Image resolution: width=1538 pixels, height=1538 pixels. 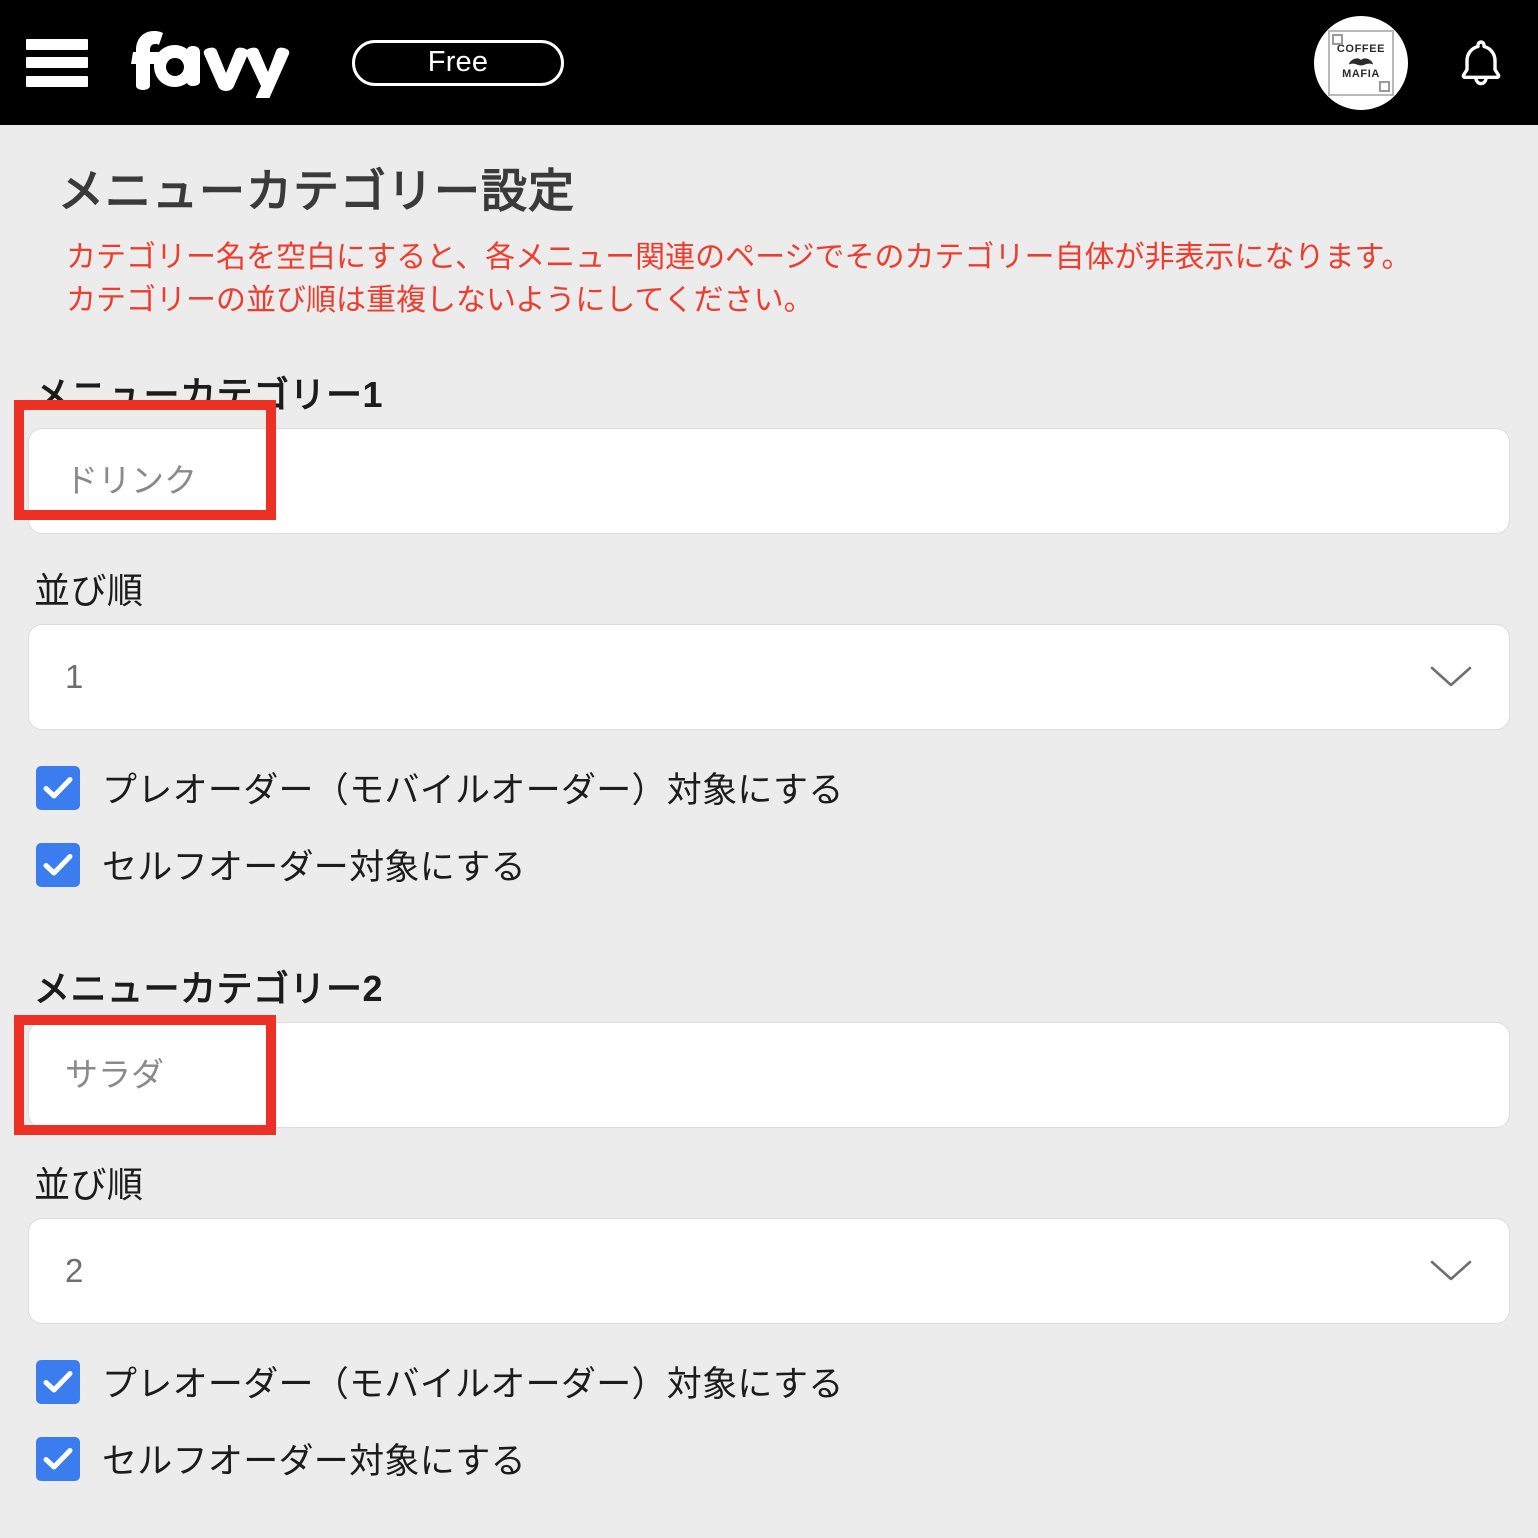 What do you see at coordinates (1361, 49) in the screenshot?
I see `avatar-line-1: COFFEE` at bounding box center [1361, 49].